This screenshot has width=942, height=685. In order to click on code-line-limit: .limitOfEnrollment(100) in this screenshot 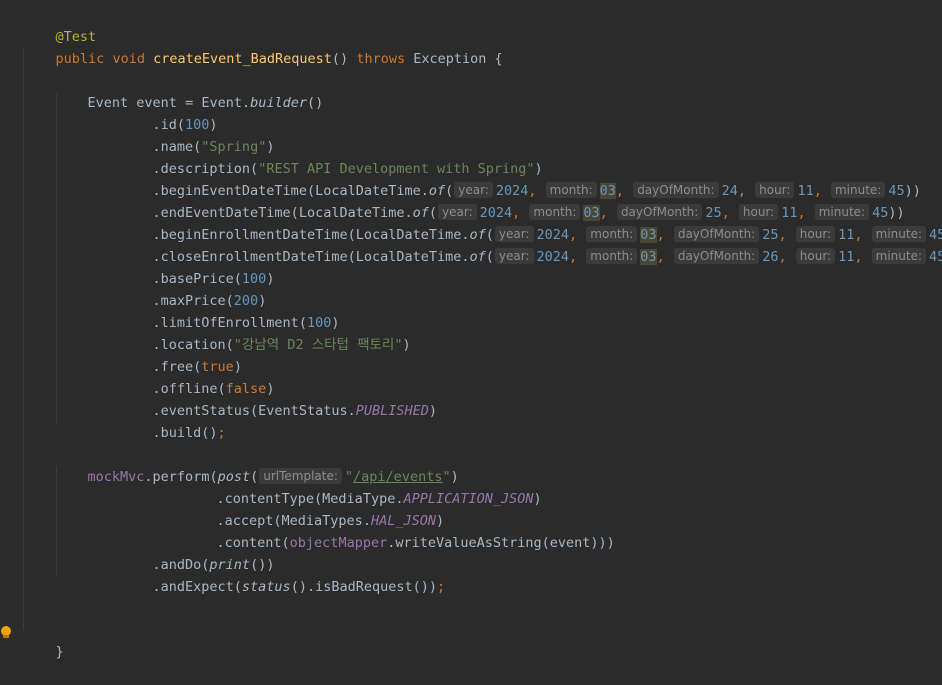, I will do `click(230, 310)`.